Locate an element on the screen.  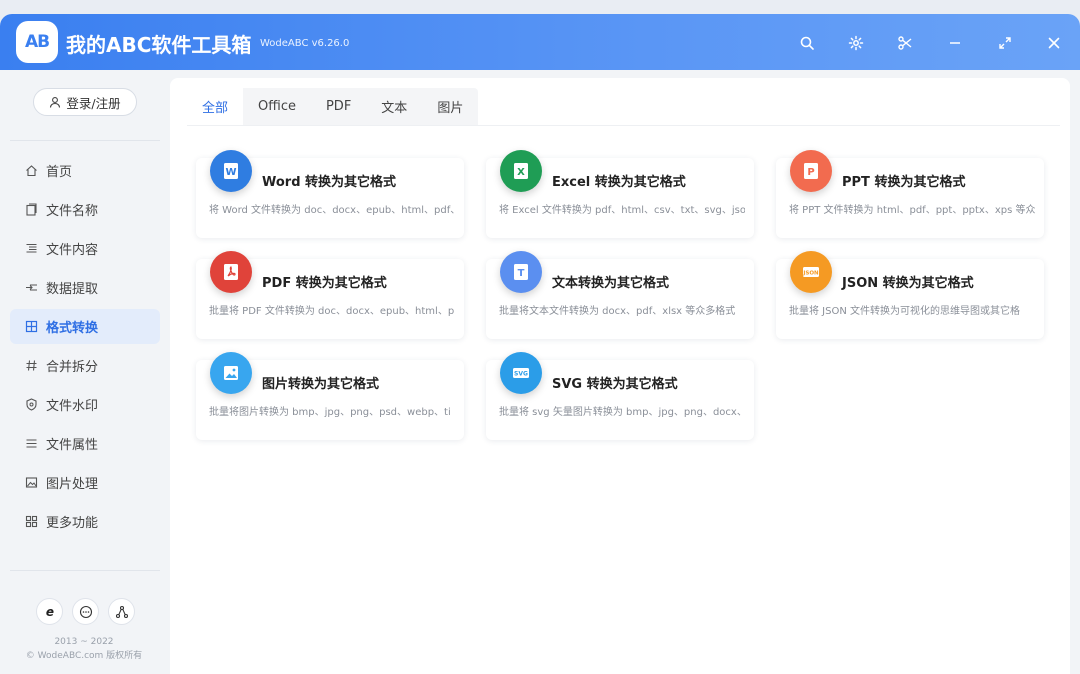
sidebar-item-file-props: 文件属性 is located at coordinates (85, 443).